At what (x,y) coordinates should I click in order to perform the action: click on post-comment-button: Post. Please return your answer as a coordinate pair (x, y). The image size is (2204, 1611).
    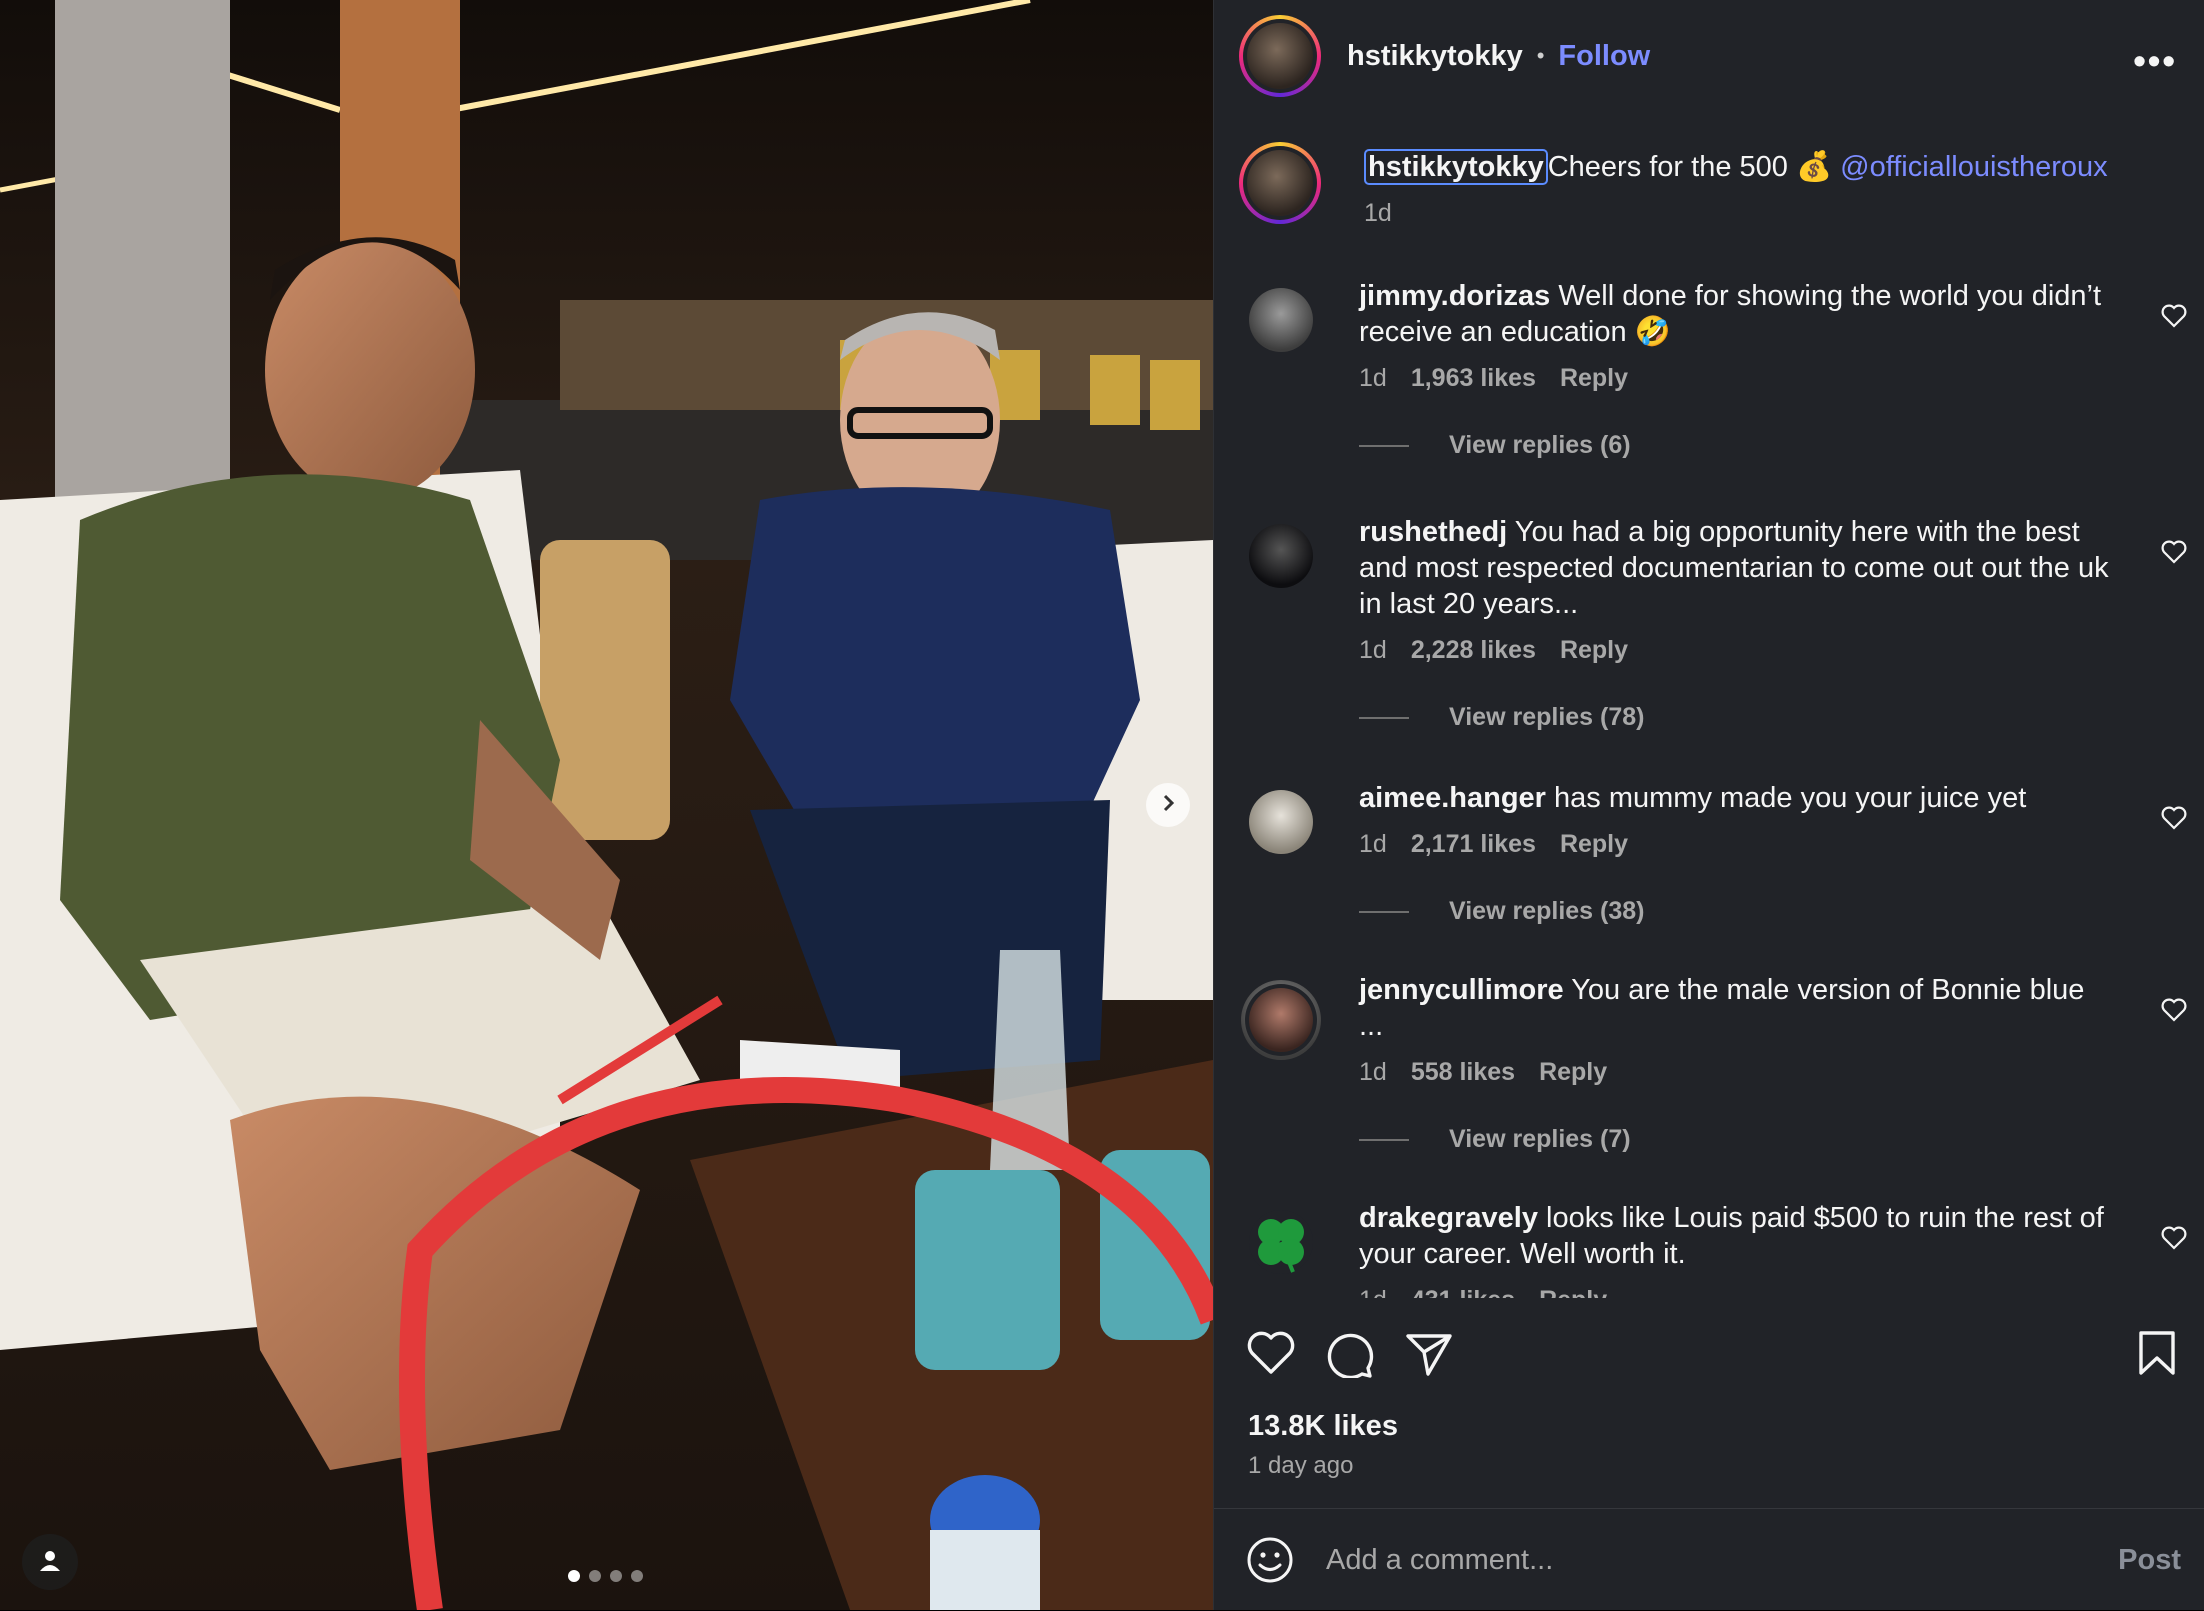
    Looking at the image, I should click on (2149, 1560).